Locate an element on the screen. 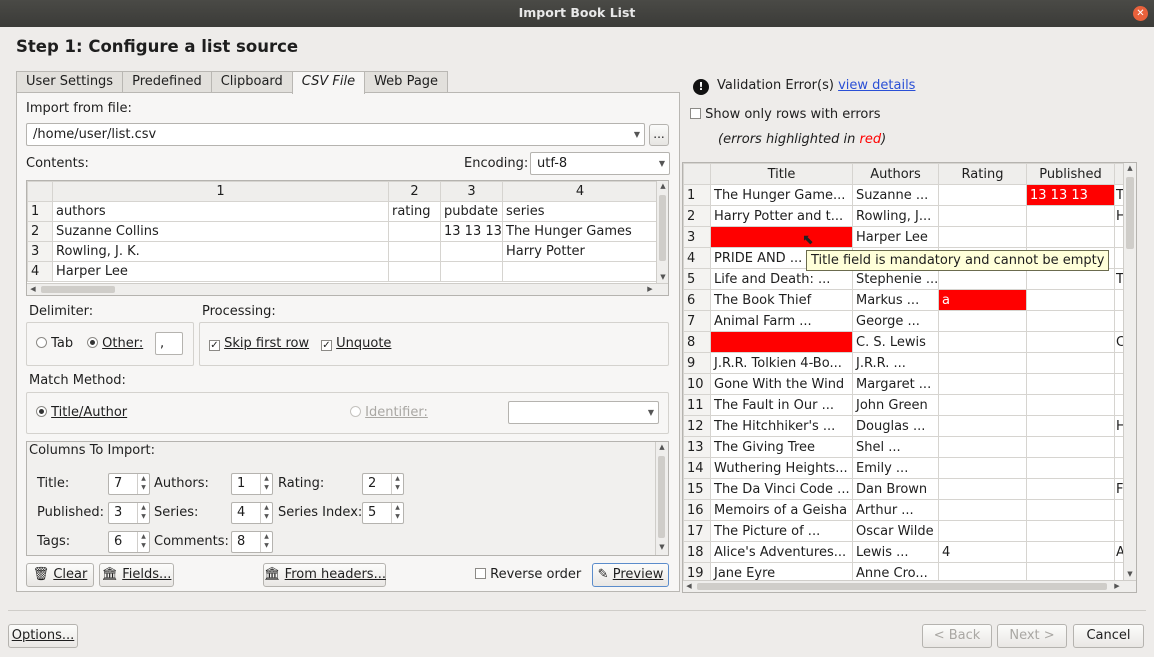 This screenshot has height=657, width=1154. table-row: 18Alice's Adventures...Lewis ...4A is located at coordinates (903, 552).